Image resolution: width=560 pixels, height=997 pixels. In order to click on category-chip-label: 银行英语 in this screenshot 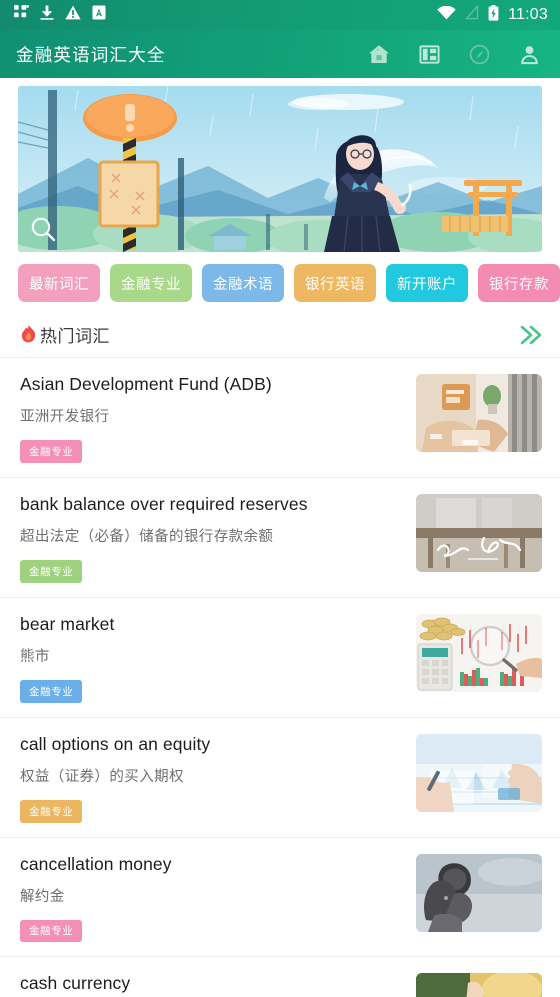, I will do `click(335, 284)`.